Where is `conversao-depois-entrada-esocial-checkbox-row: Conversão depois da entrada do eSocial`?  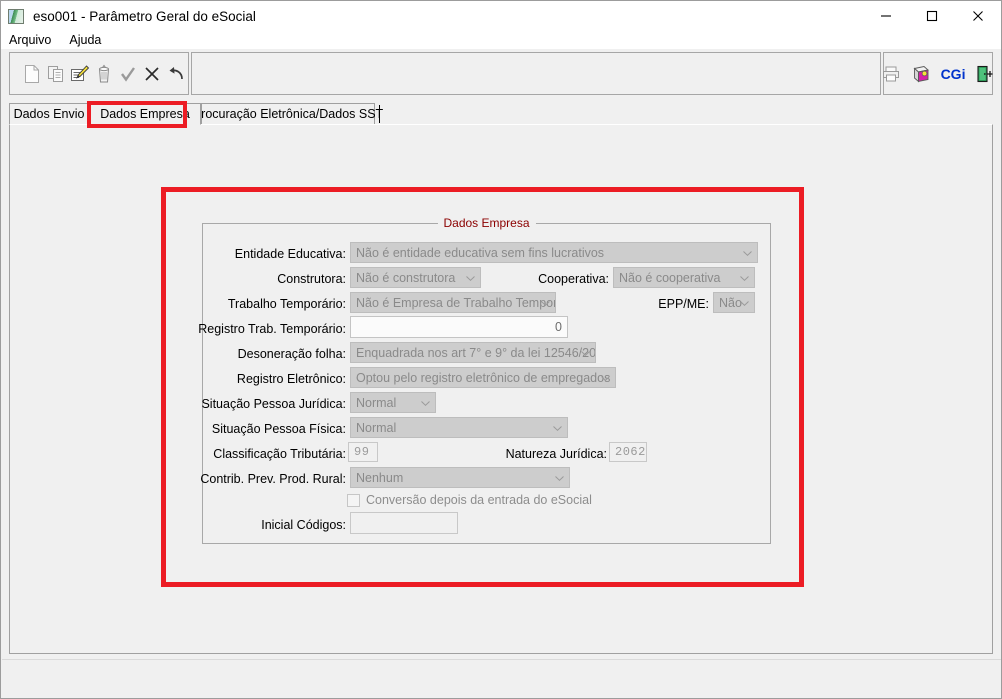 conversao-depois-entrada-esocial-checkbox-row: Conversão depois da entrada do eSocial is located at coordinates (469, 500).